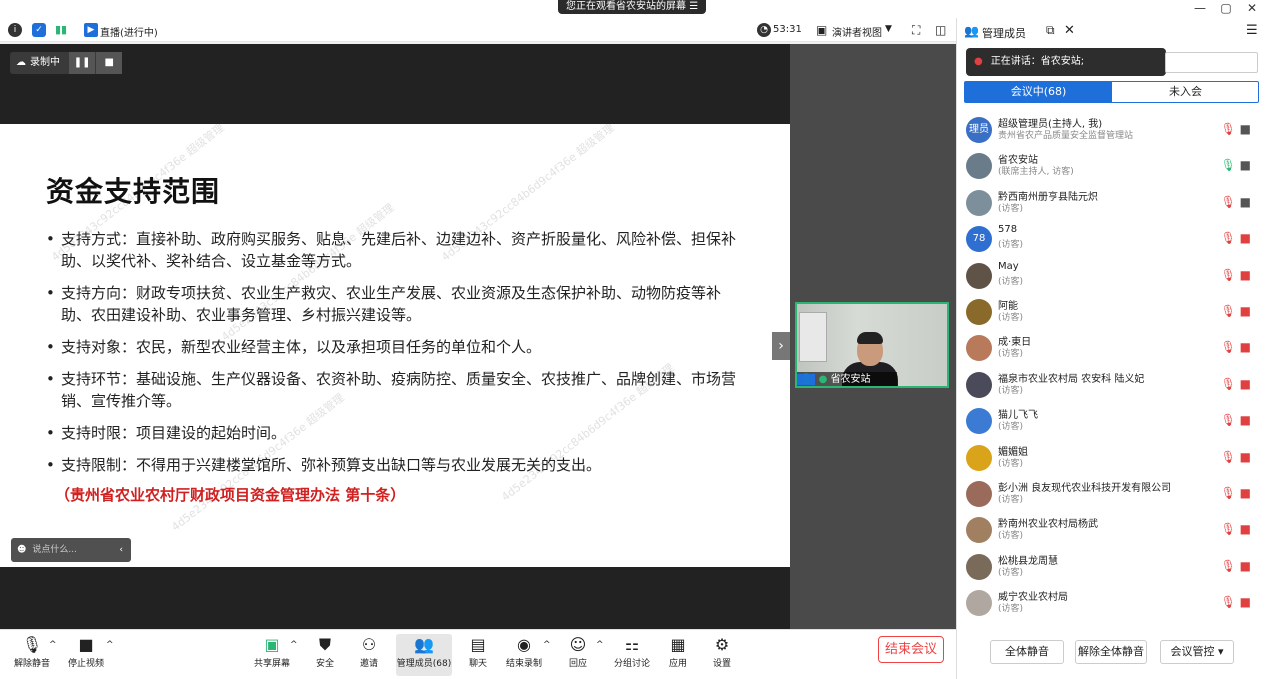 This screenshot has height=679, width=1267. What do you see at coordinates (1252, 30) in the screenshot?
I see `more-menu-icon: ☰` at bounding box center [1252, 30].